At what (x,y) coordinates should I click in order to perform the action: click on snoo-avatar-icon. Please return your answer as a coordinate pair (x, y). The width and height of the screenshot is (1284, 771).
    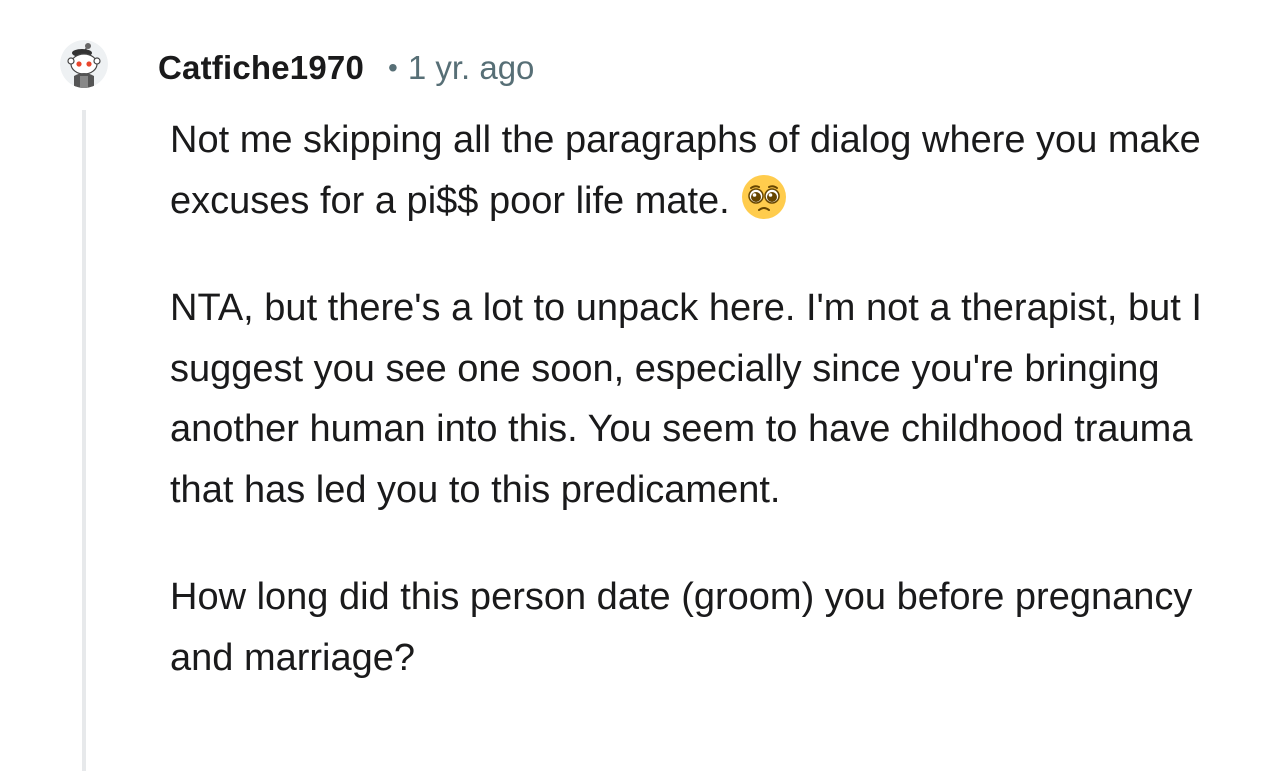
    Looking at the image, I should click on (84, 64).